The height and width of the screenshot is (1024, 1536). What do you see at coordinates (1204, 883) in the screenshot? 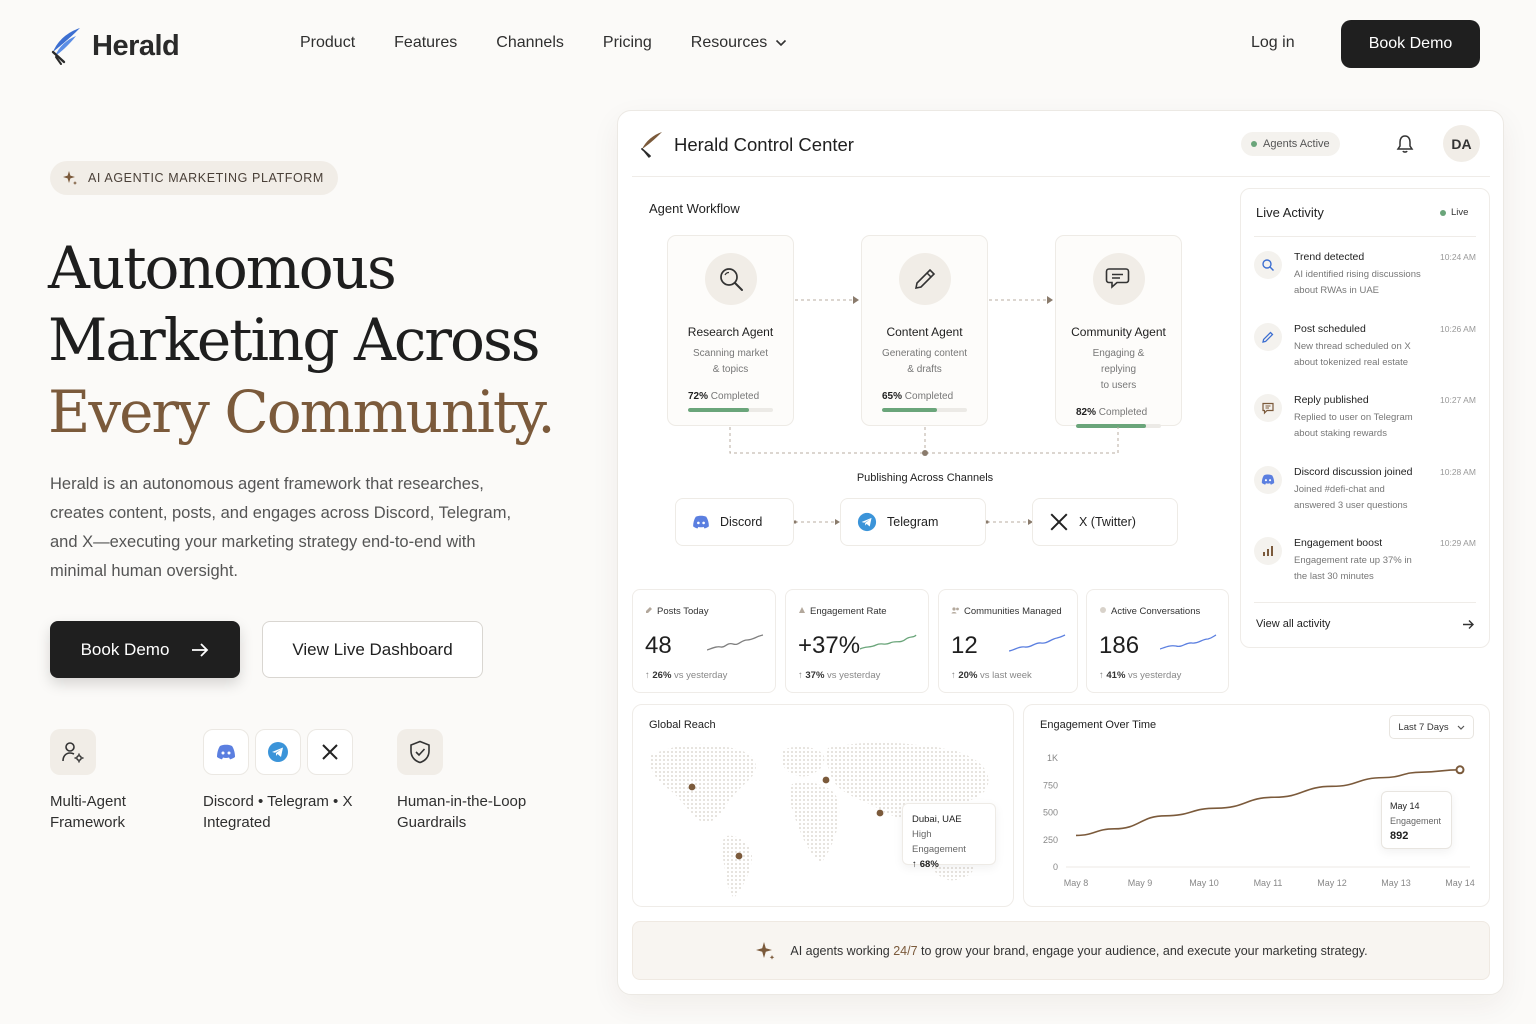
I see `x-tick-label: May 10` at bounding box center [1204, 883].